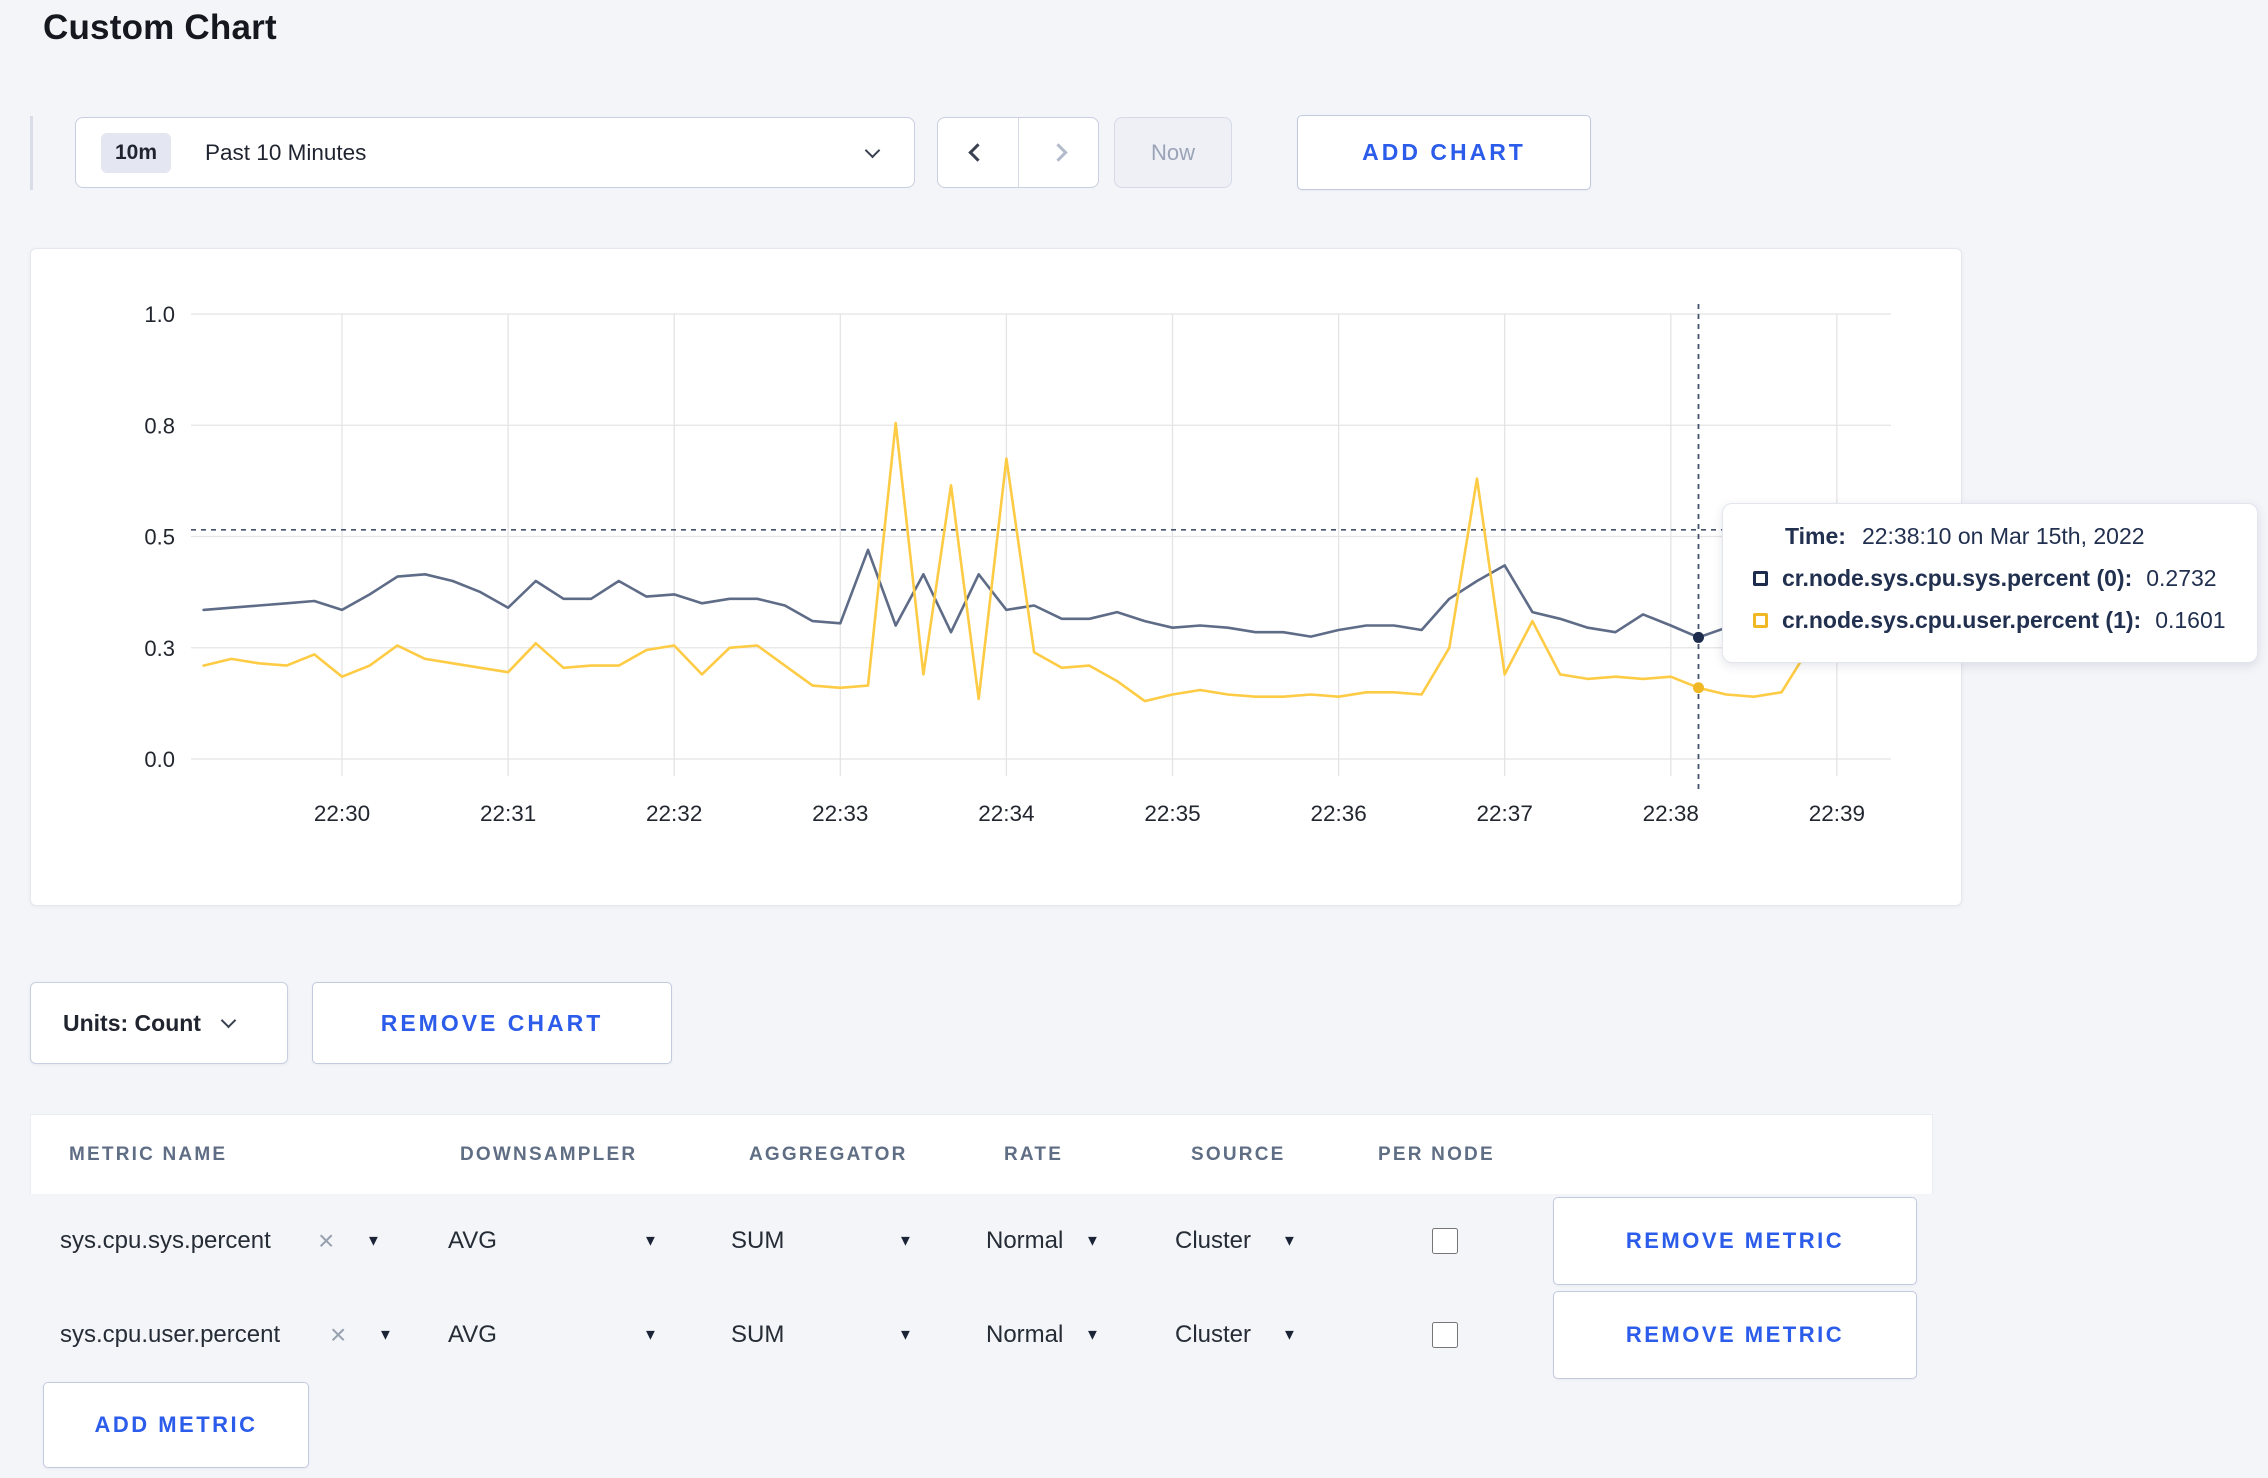 This screenshot has width=2268, height=1478. I want to click on time-range-select: 10m Past 10 Minutes, so click(495, 152).